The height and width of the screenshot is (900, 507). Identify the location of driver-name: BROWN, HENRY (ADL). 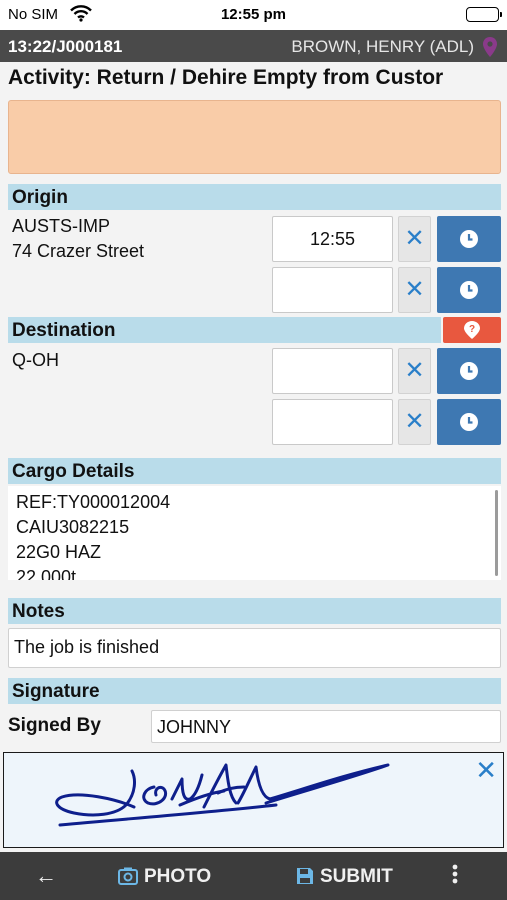
(382, 46).